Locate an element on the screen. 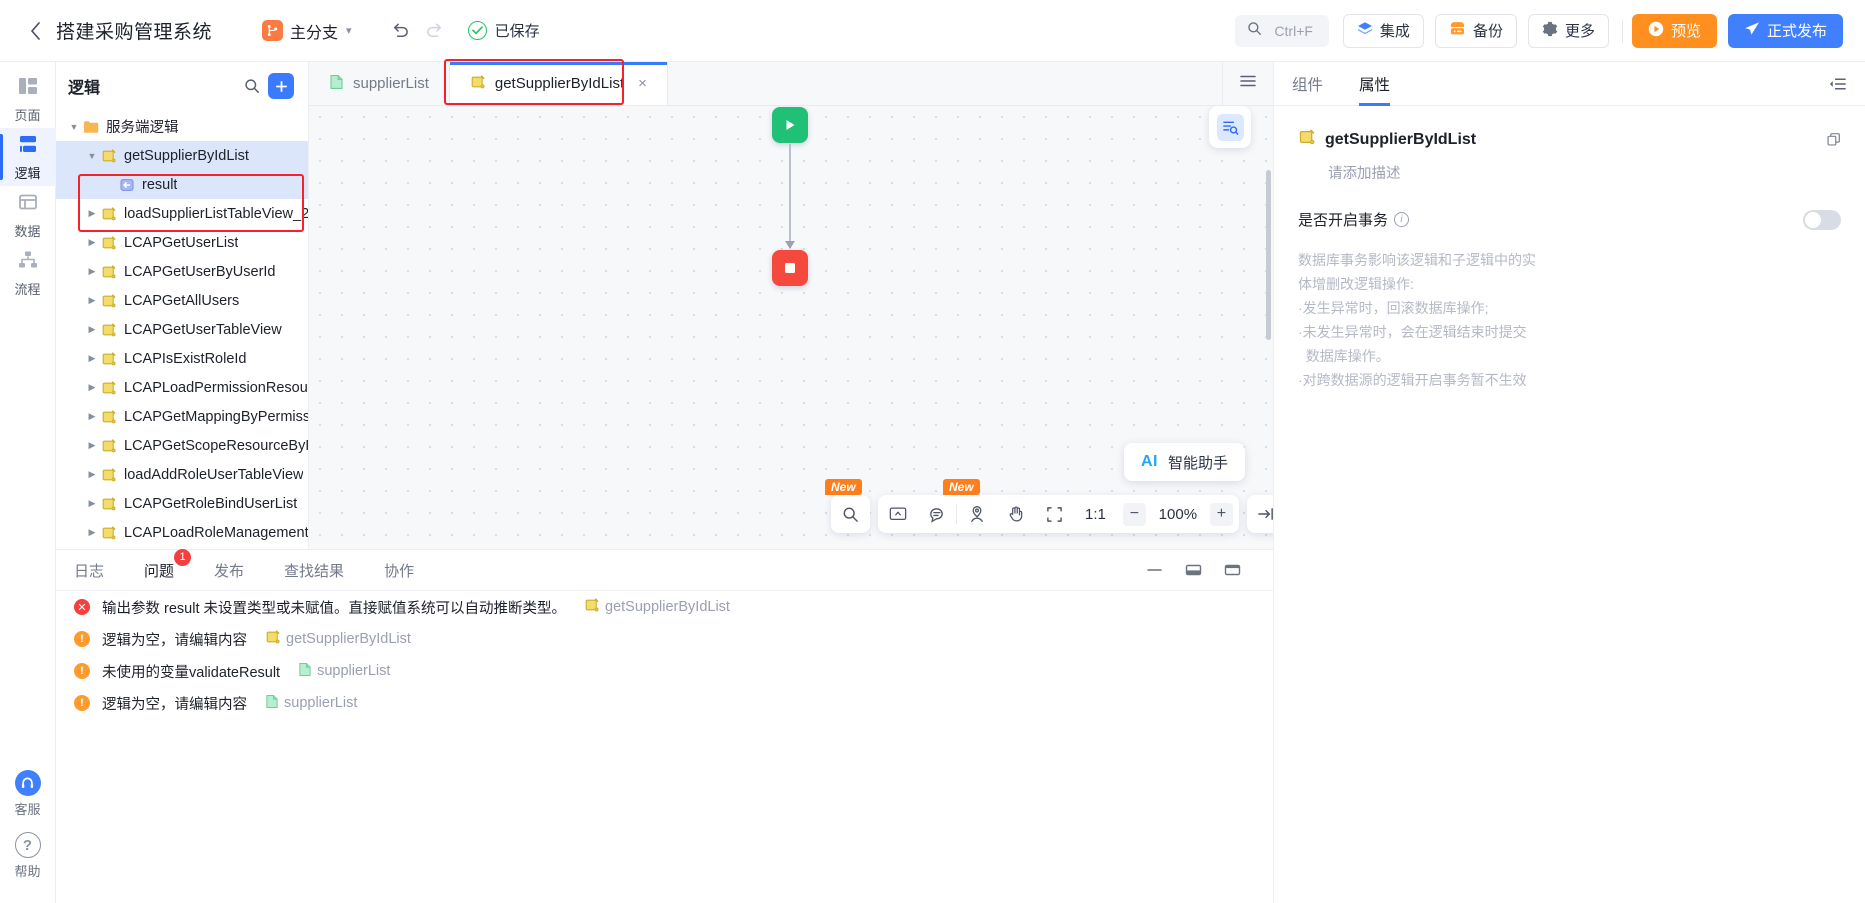 Image resolution: width=1865 pixels, height=903 pixels. description-field: 请添加描述 is located at coordinates (1584, 172).